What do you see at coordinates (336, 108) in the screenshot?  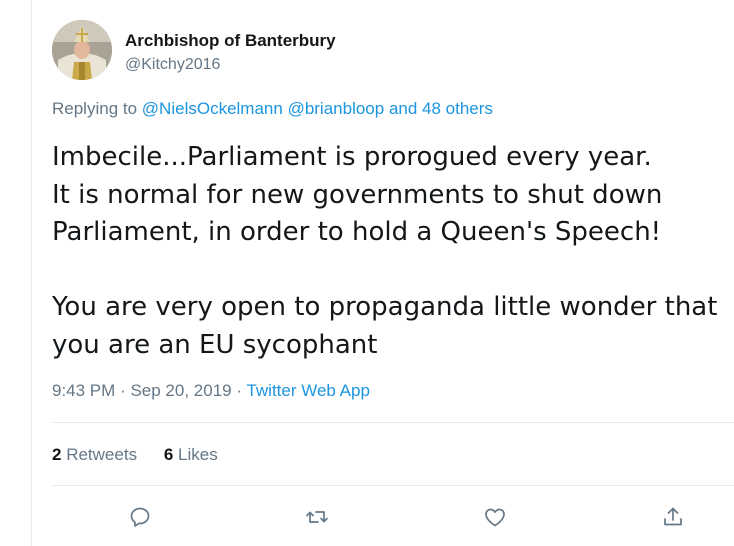 I see `mention-link: @brianbloop` at bounding box center [336, 108].